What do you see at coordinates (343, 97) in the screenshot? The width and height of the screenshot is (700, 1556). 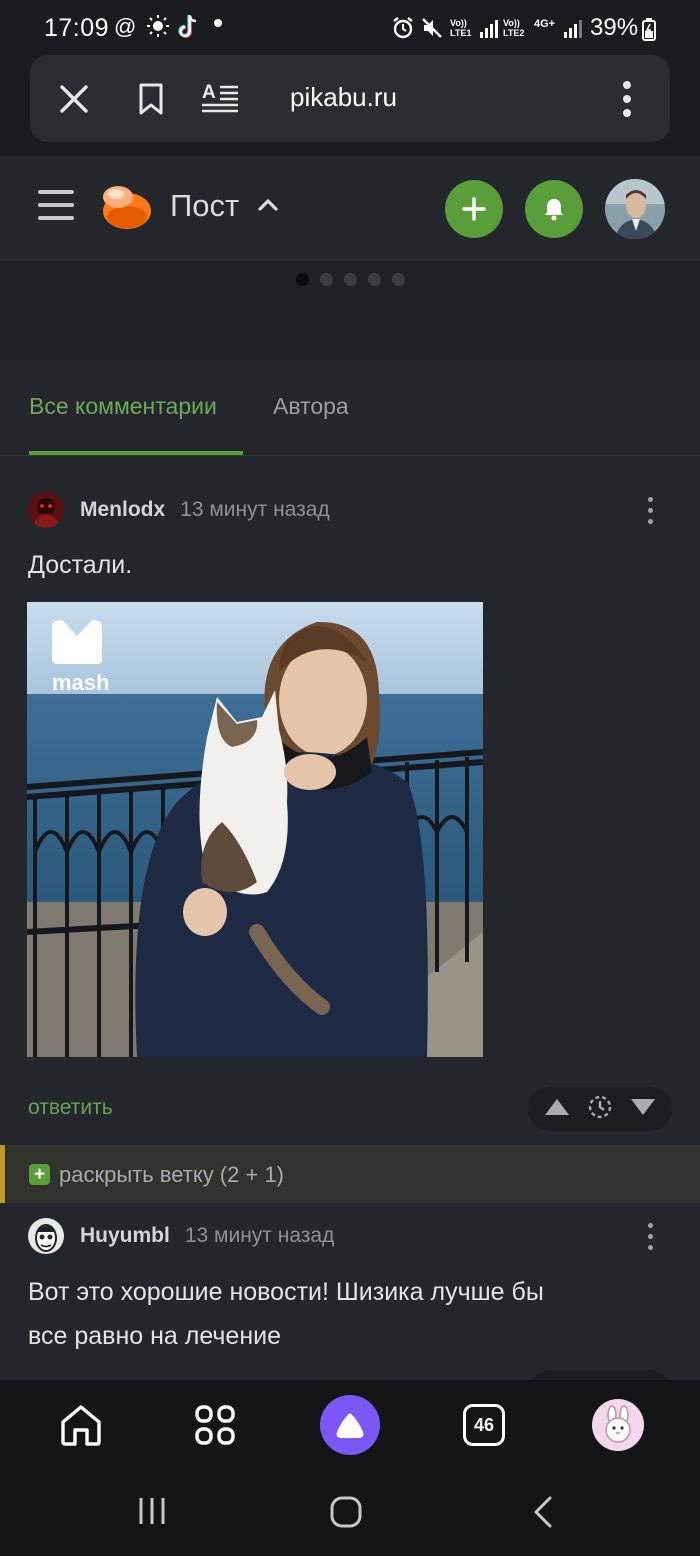 I see `url-text: pikabu.ru` at bounding box center [343, 97].